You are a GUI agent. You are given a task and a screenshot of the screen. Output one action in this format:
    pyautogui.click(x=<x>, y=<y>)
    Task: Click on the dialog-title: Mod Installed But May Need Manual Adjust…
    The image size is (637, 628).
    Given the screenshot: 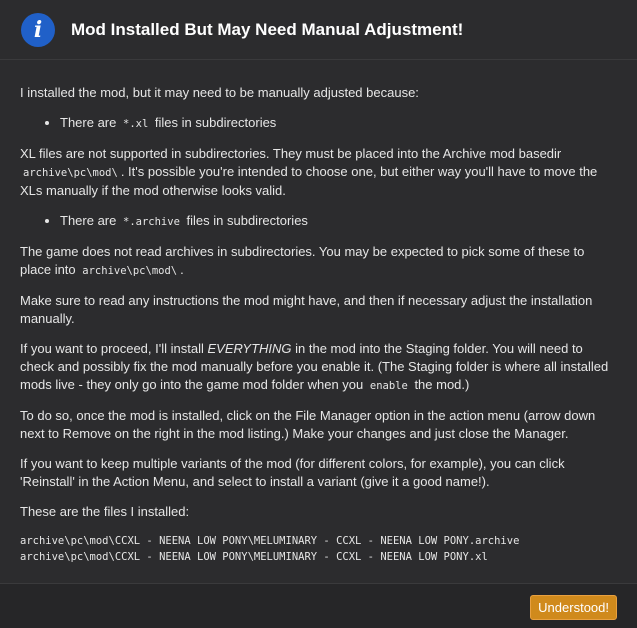 What is the action you would take?
    pyautogui.click(x=267, y=29)
    